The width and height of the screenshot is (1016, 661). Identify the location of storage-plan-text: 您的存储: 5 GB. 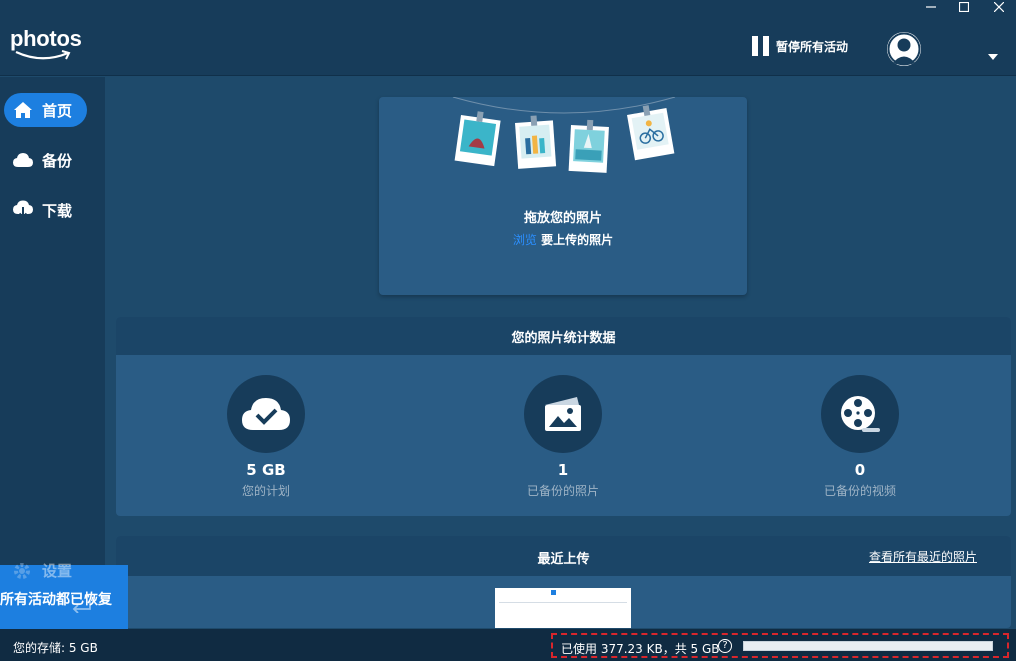
(55, 648).